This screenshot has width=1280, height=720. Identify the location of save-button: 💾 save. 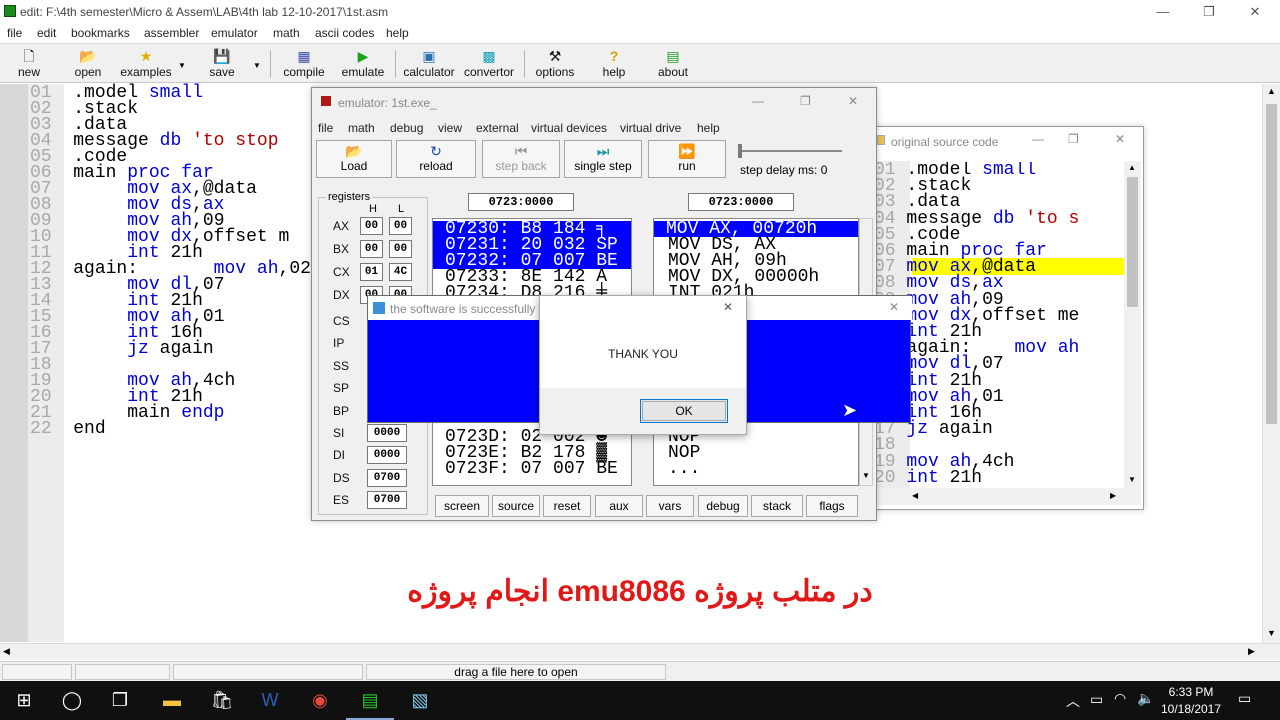
(222, 64).